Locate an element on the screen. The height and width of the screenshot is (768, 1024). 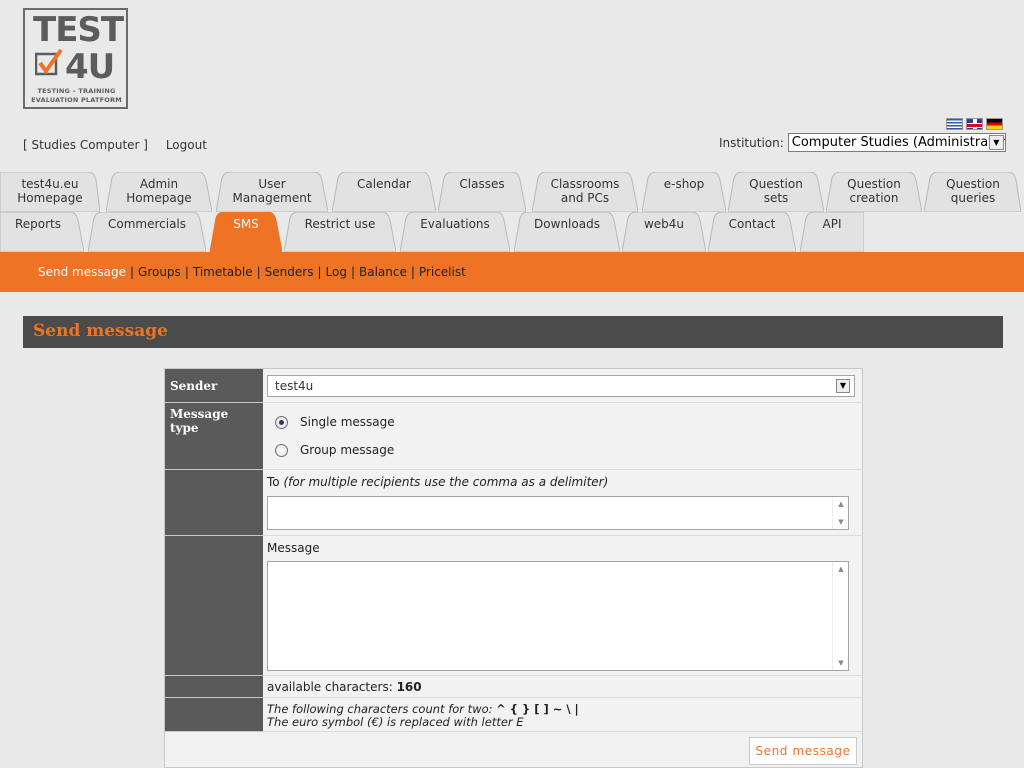
logo-tagline1: TESTING – TRAINING is located at coordinates (76, 91).